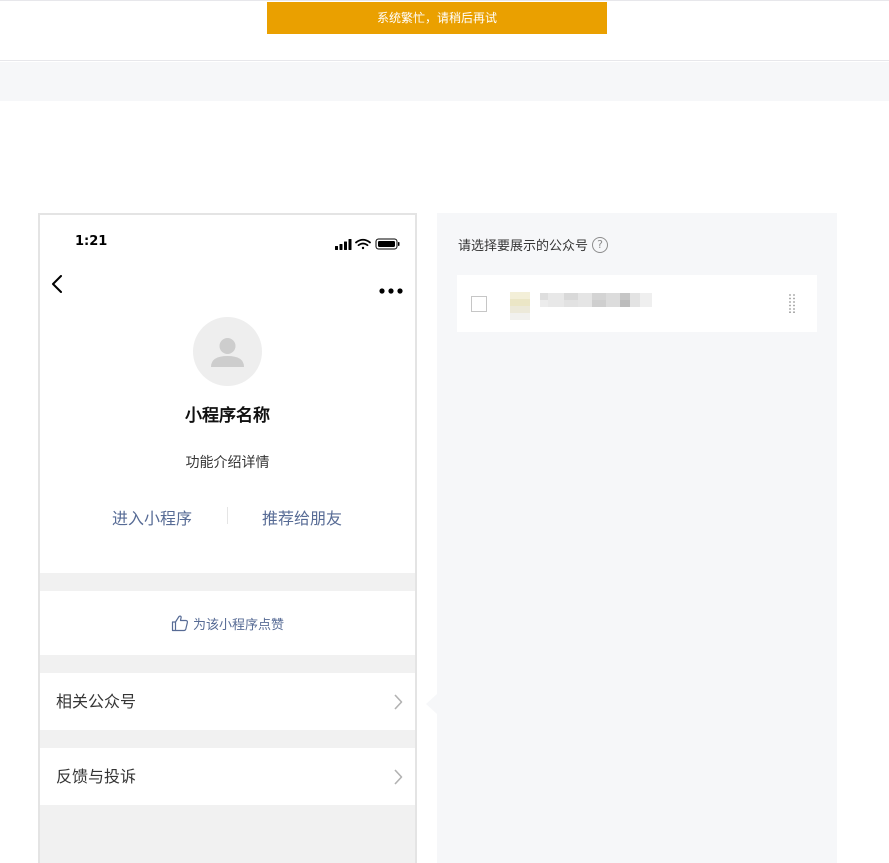  I want to click on enter-miniprogram-link: 进入小程序, so click(152, 517).